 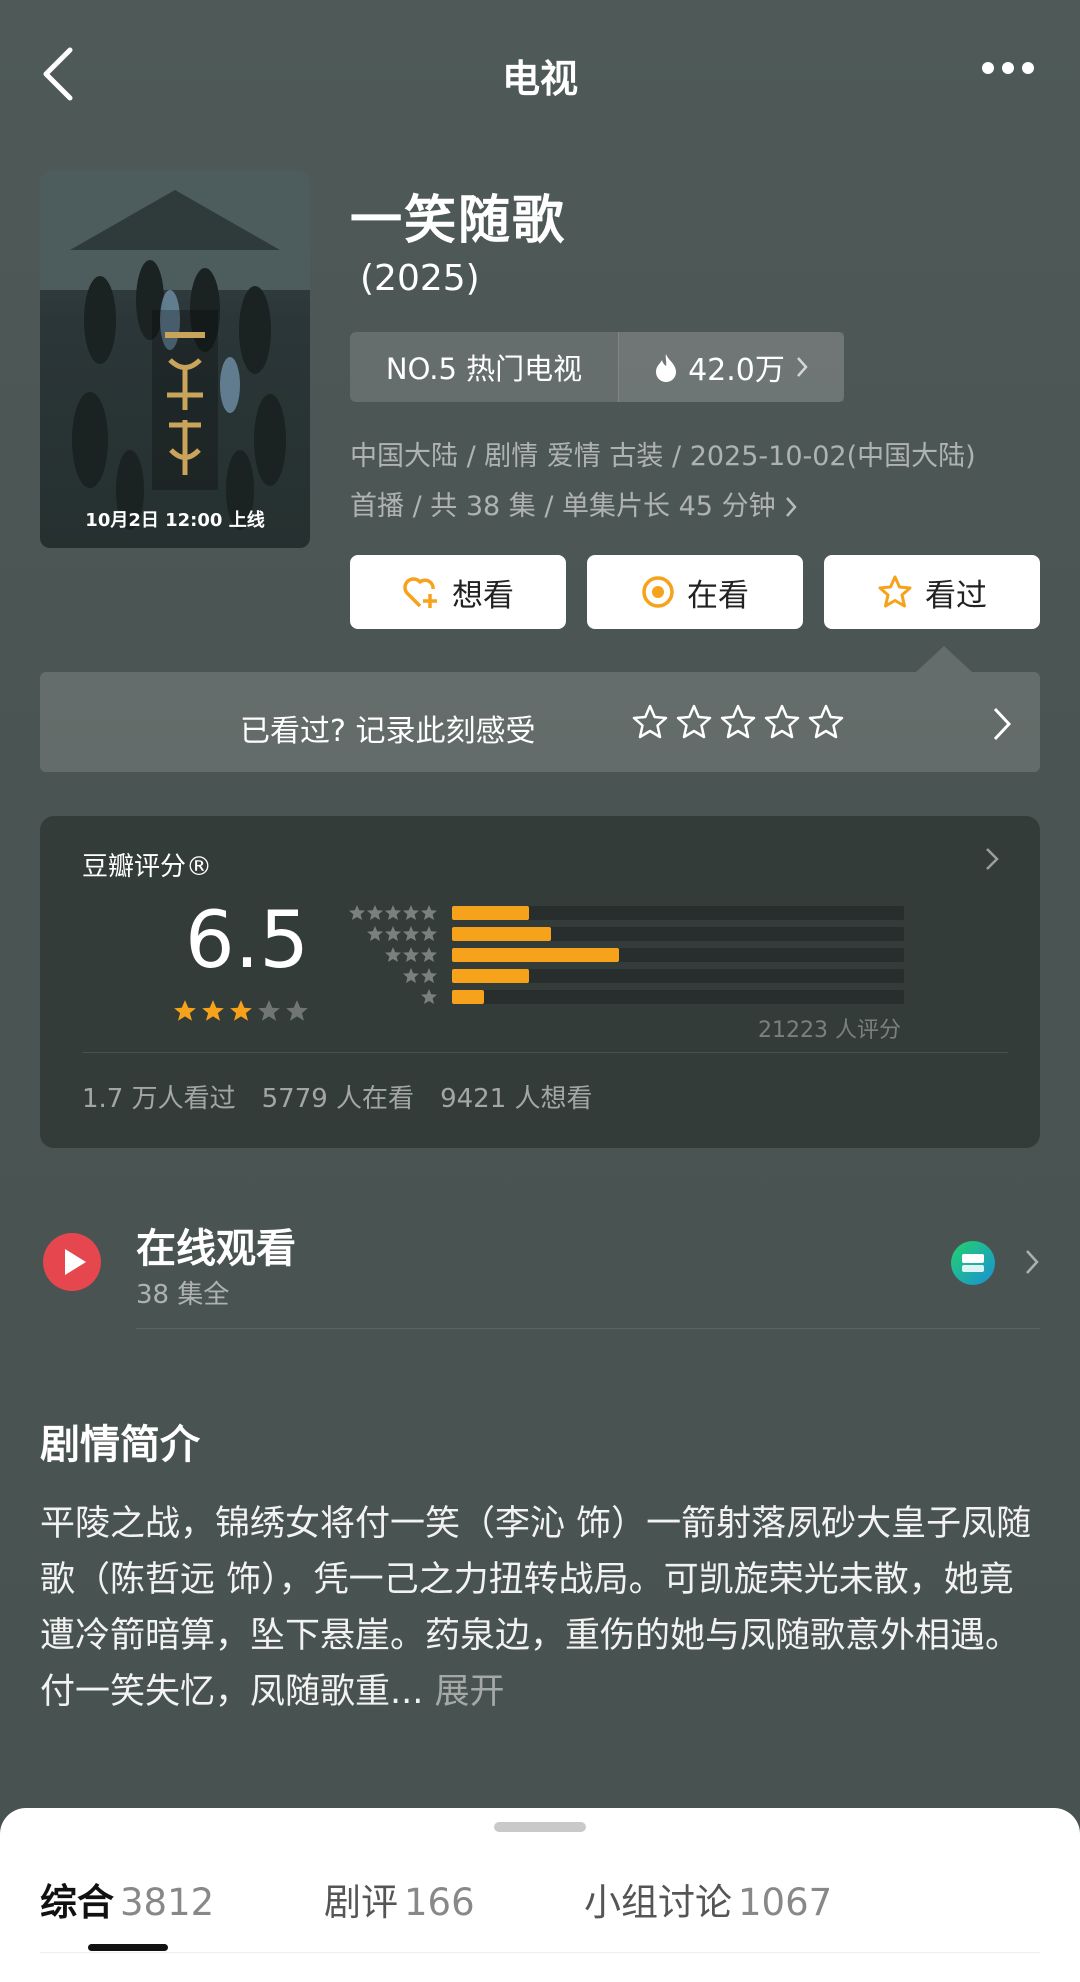 I want to click on want-to-watch-button: 想看, so click(x=458, y=592).